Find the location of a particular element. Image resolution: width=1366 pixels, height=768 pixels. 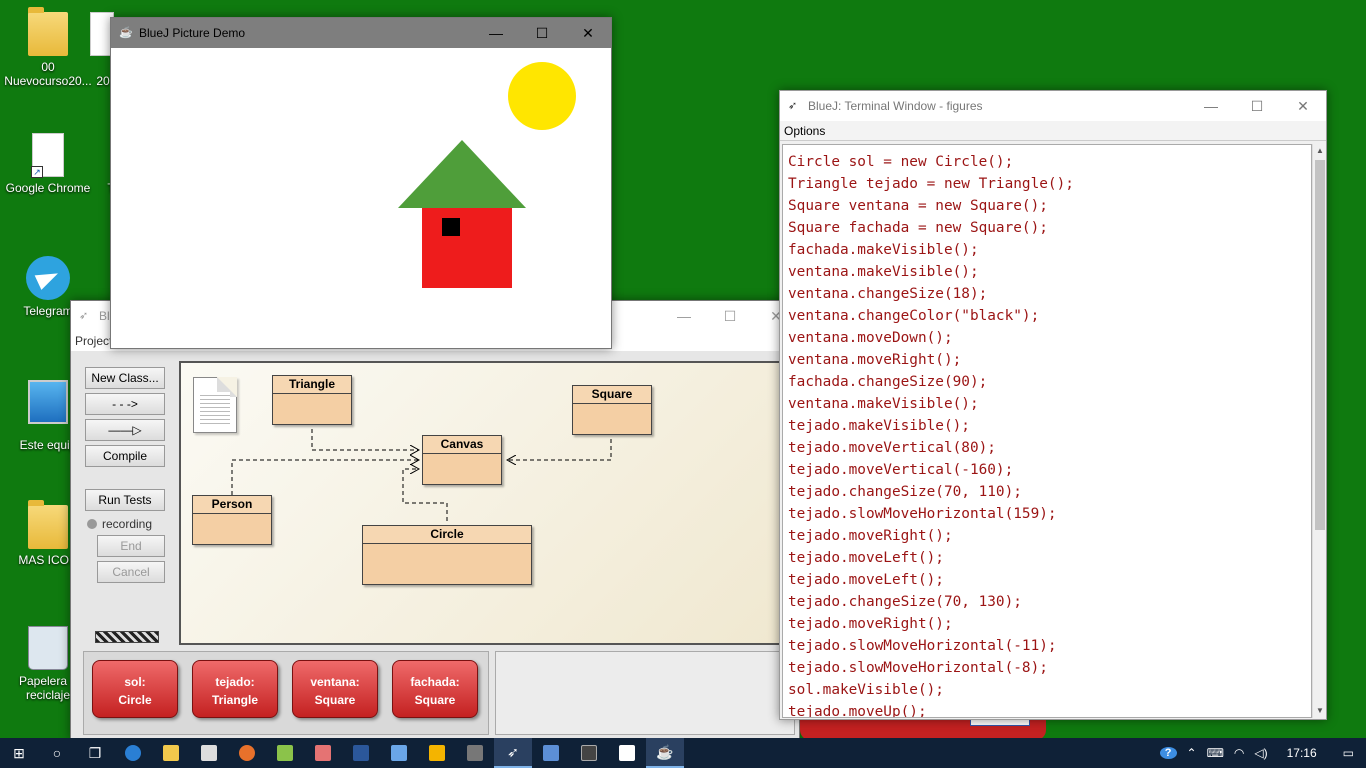

object-type: Square is located at coordinates (435, 700).